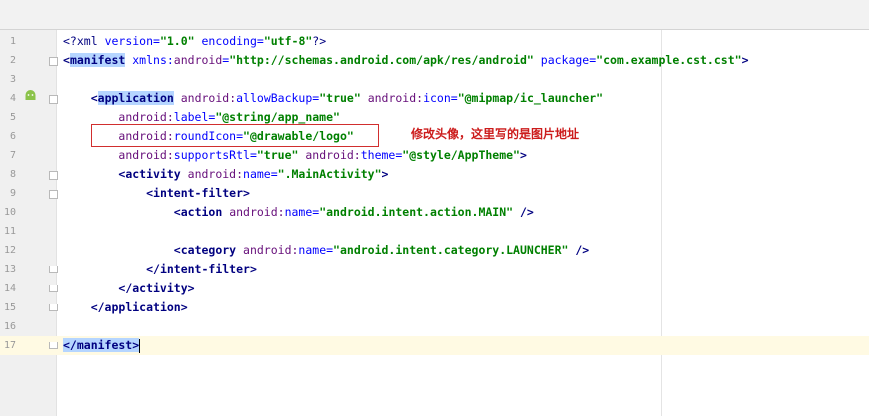 The image size is (869, 416). Describe the element at coordinates (319, 41) in the screenshot. I see `code-token: ?>` at that location.